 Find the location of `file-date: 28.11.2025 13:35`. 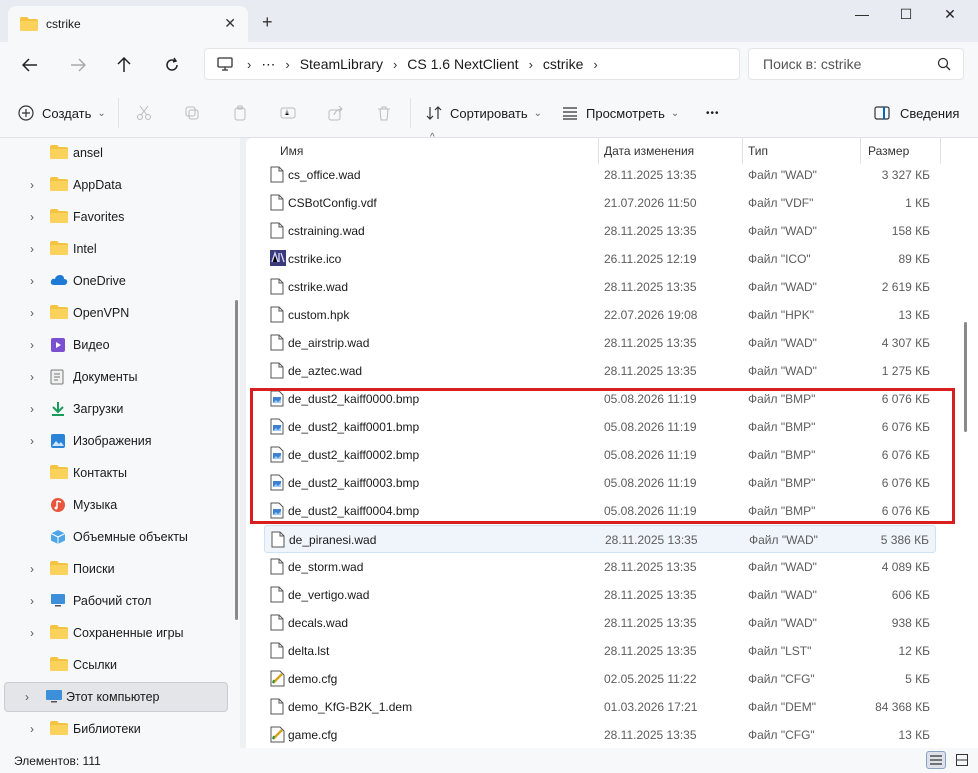

file-date: 28.11.2025 13:35 is located at coordinates (650, 567).